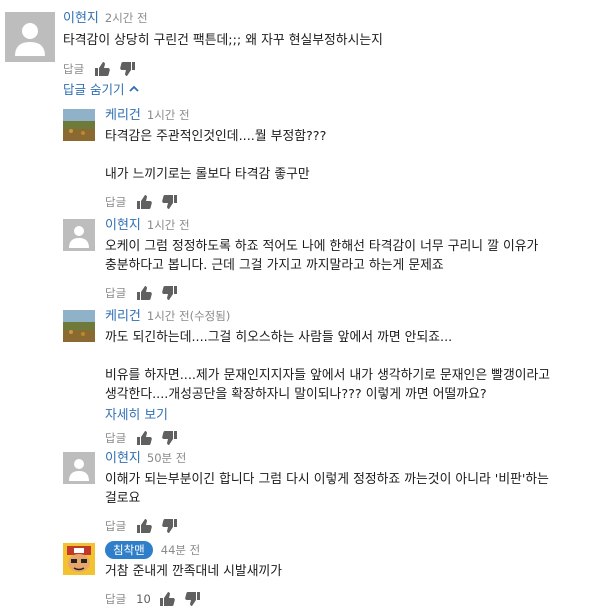  Describe the element at coordinates (352, 550) in the screenshot. I see `comment-meta: 침착맨 44분 전` at that location.